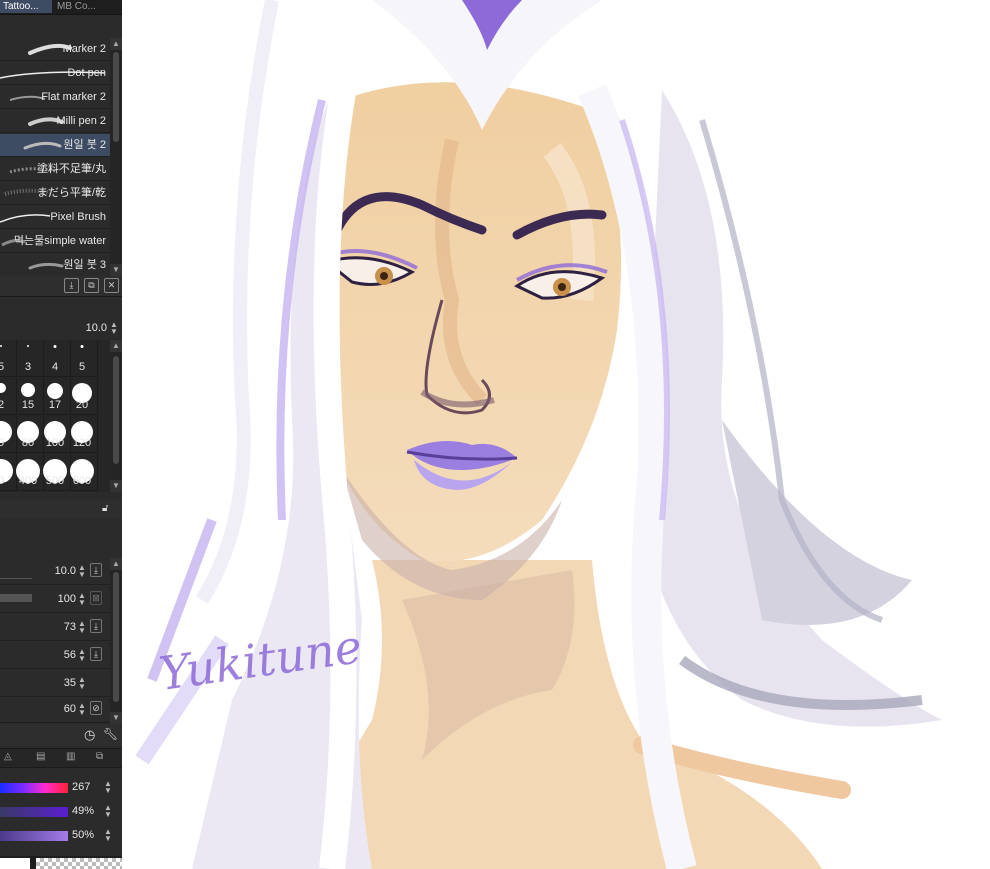 Image resolution: width=990 pixels, height=869 pixels. Describe the element at coordinates (82, 472) in the screenshot. I see `size-preset-cell: 600` at that location.